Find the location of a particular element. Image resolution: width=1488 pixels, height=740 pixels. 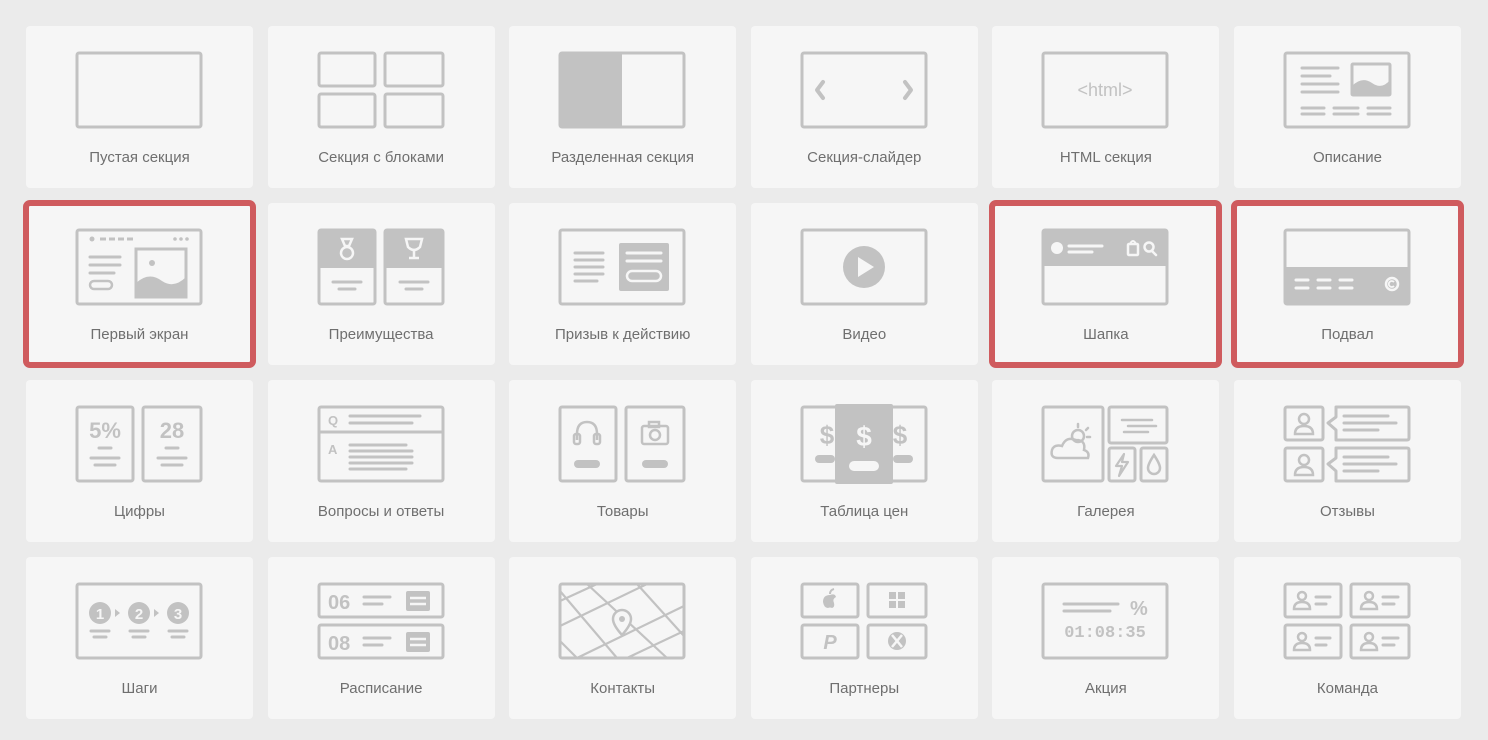

svg-text: P is located at coordinates (830, 643).